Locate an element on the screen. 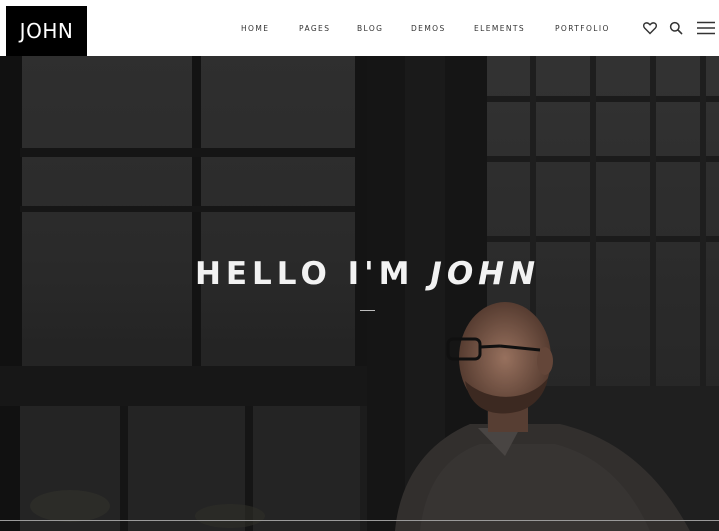  main-nav: HOME PAGES BLOG DEMOS ELEMENTS PORTFOLIO is located at coordinates (359, 28).